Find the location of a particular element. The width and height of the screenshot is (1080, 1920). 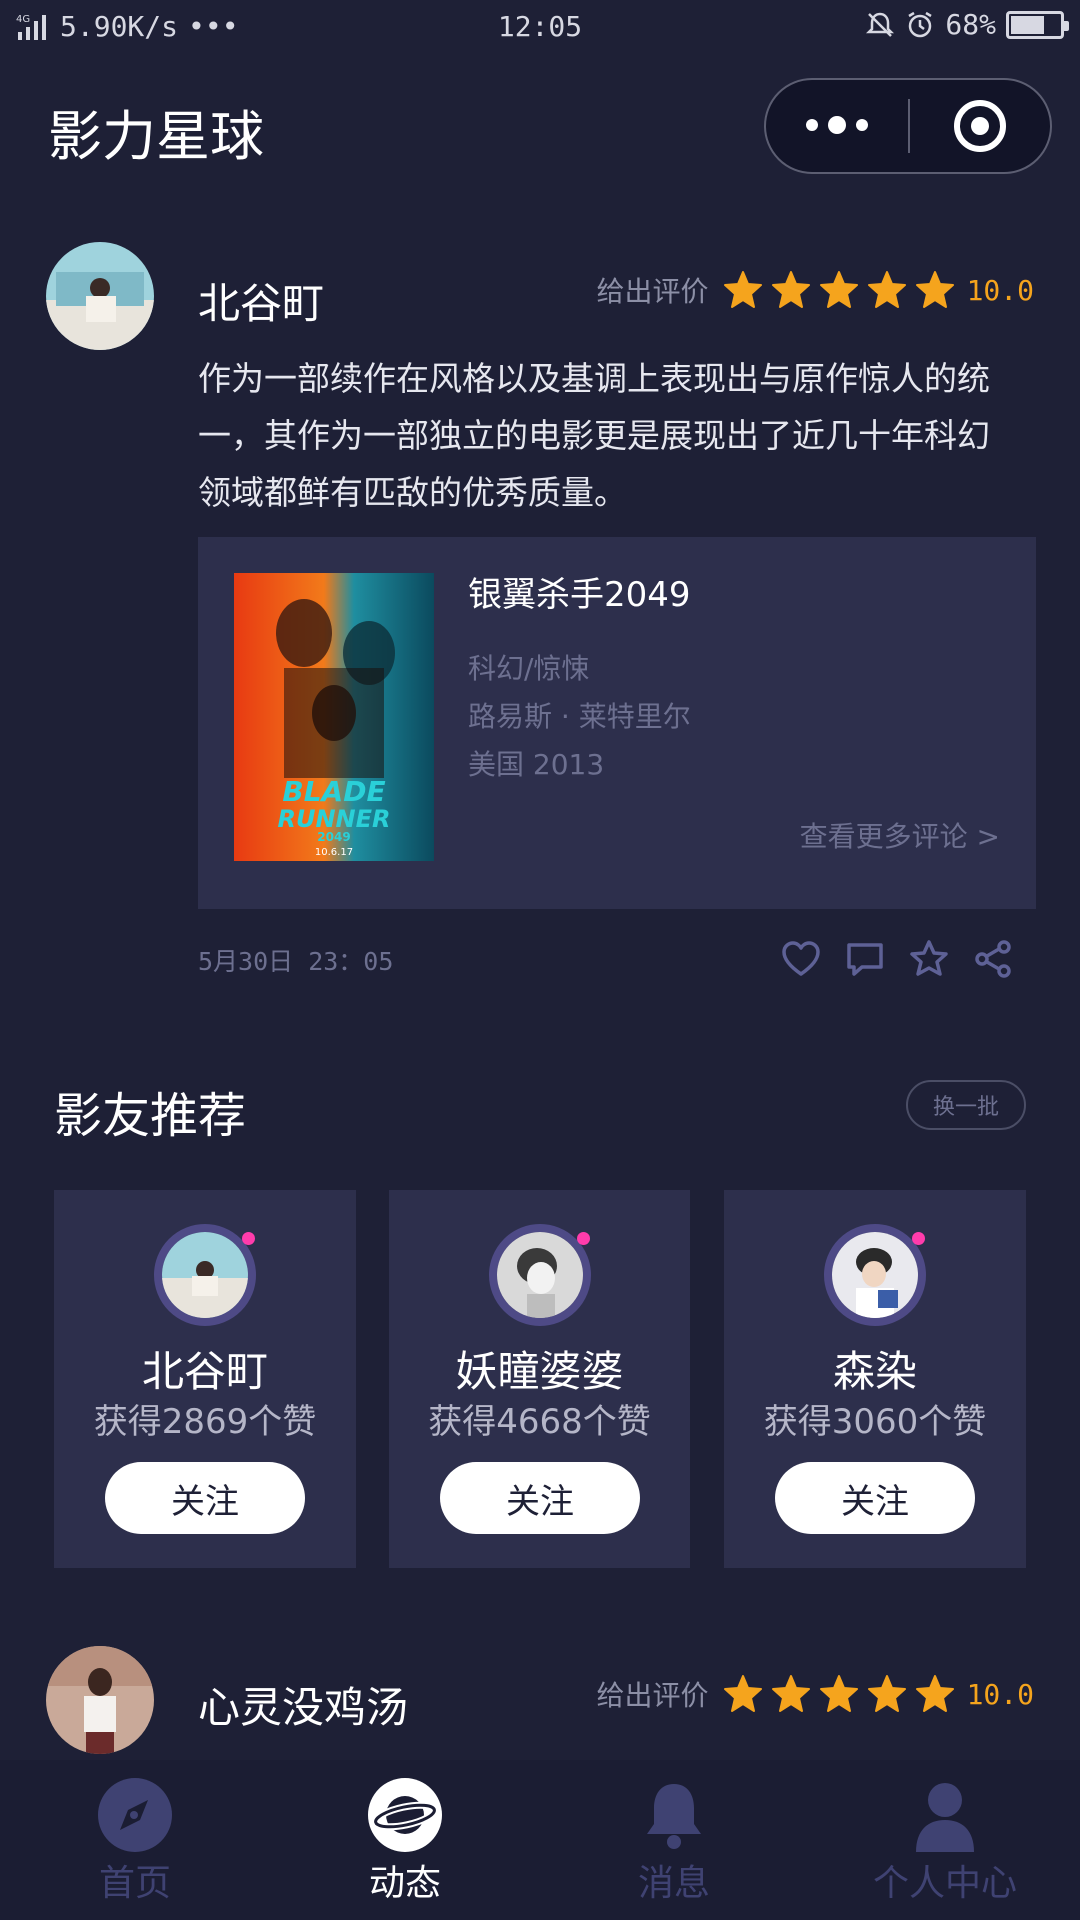

tab-bar: 首页 动态 消息 个人中心 is located at coordinates (540, 1840).